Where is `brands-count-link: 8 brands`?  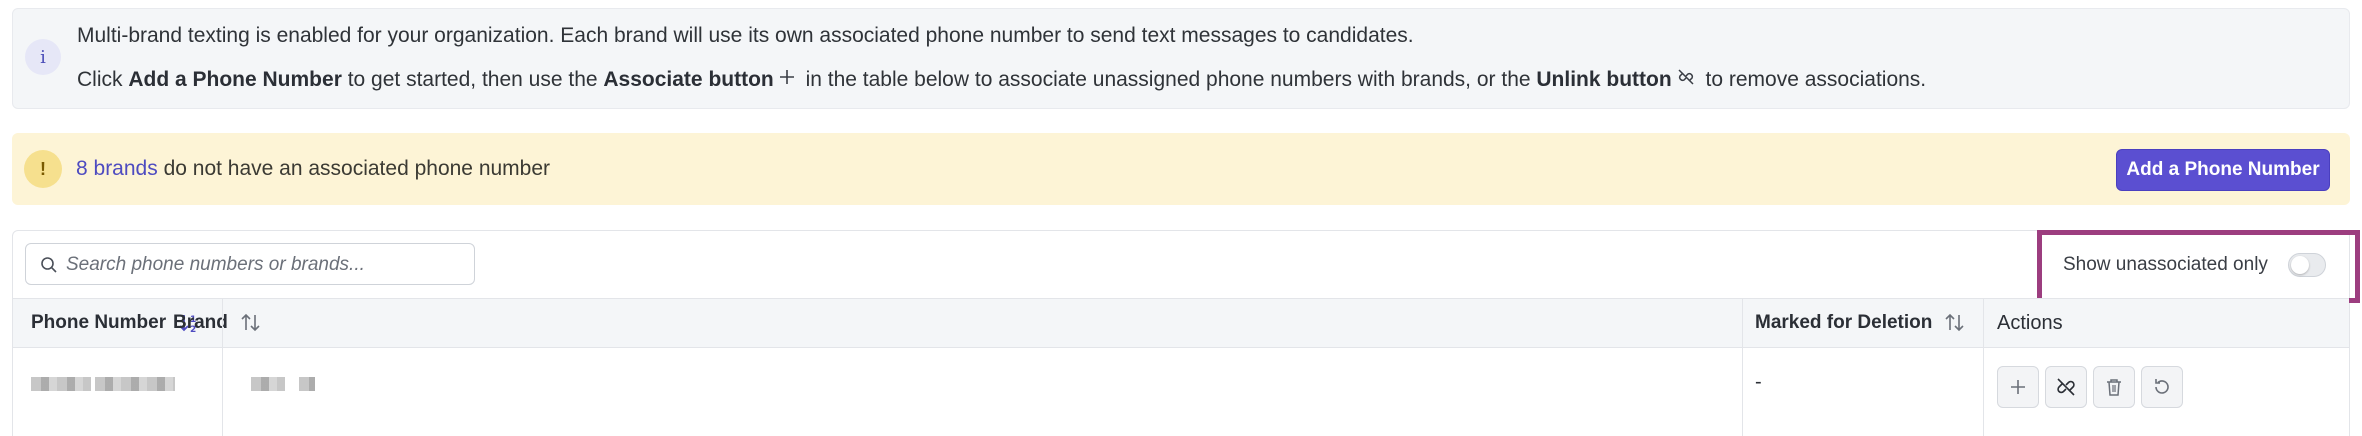 brands-count-link: 8 brands is located at coordinates (117, 168).